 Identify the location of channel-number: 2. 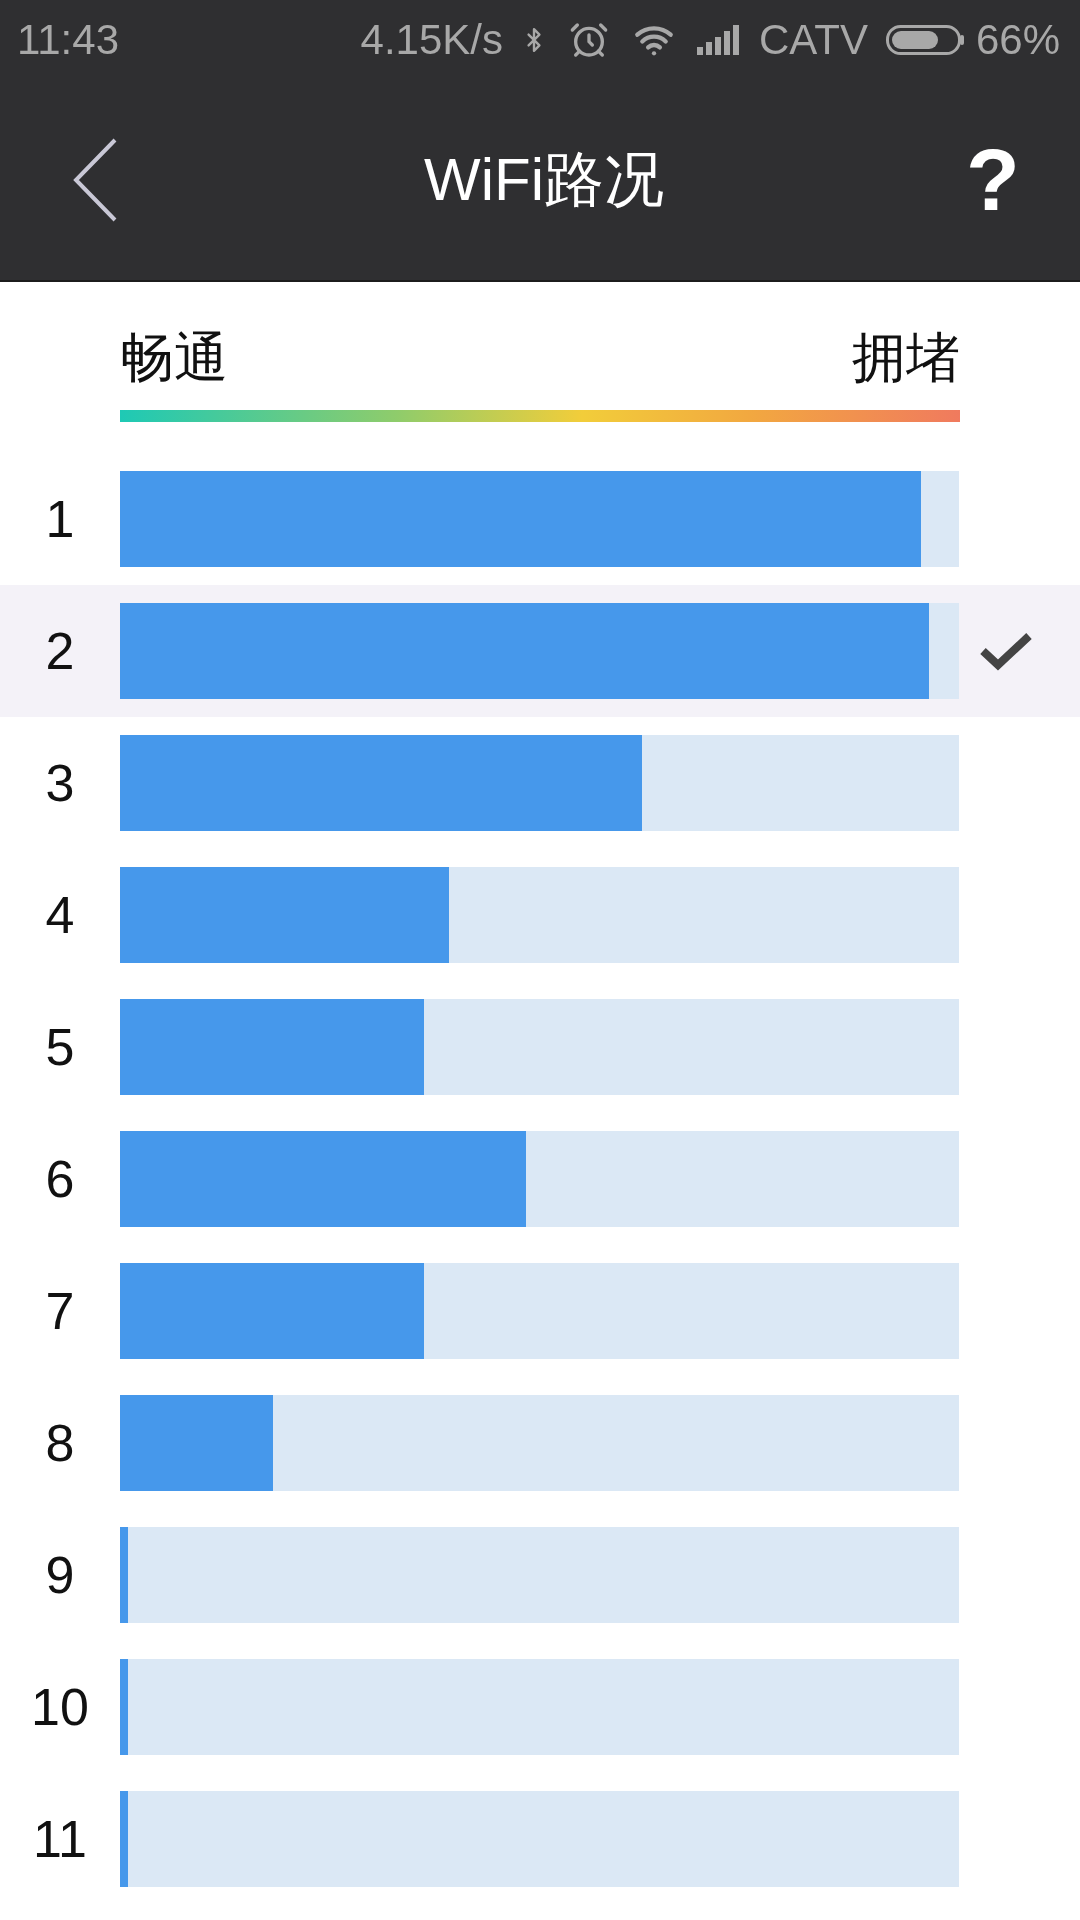
(60, 651).